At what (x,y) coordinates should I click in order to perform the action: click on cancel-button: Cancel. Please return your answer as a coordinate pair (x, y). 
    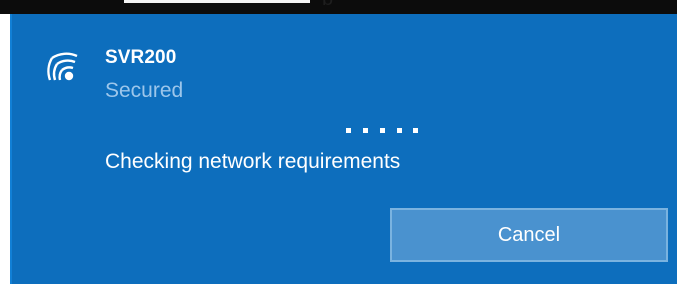
    Looking at the image, I should click on (529, 235).